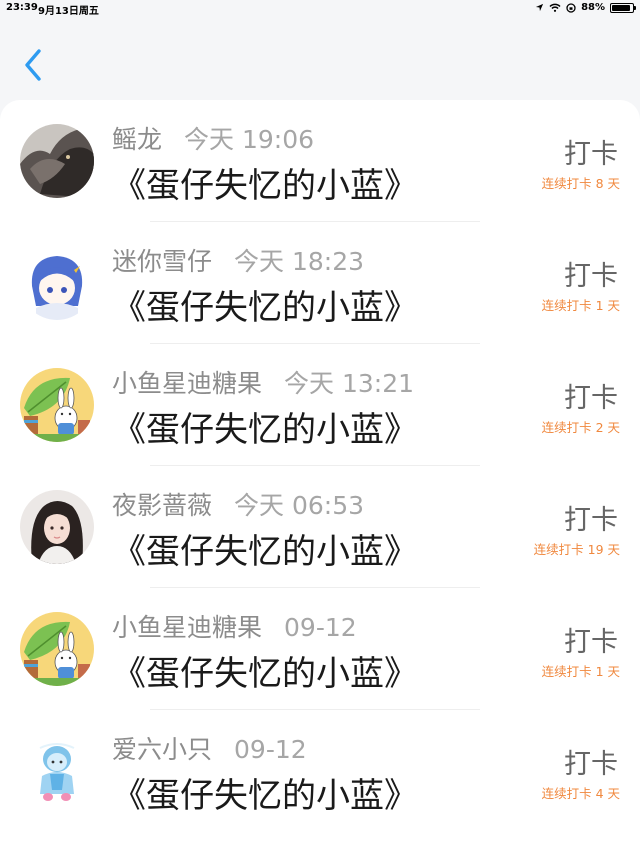  I want to click on username: 夜影蔷薇, so click(162, 505).